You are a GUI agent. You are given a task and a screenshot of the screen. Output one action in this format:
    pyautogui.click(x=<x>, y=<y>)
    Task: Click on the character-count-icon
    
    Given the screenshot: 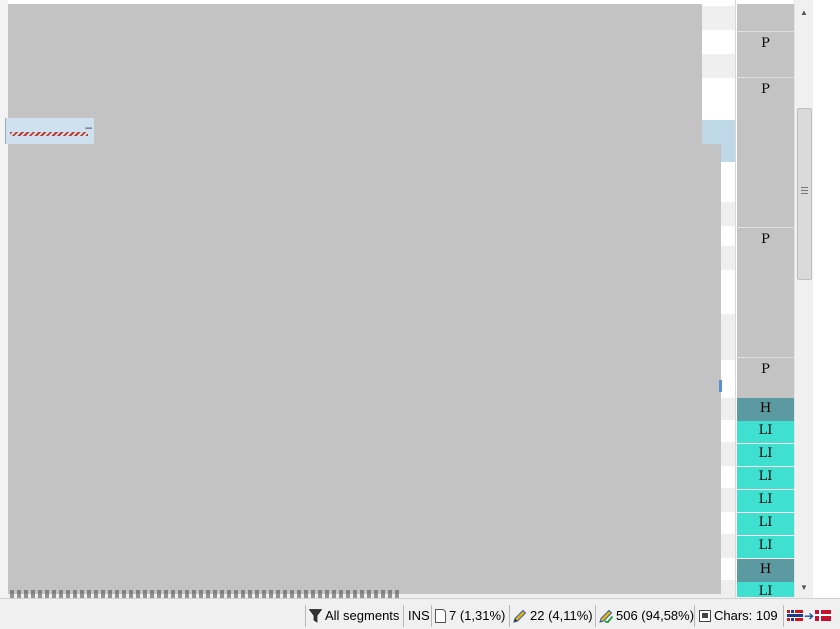 What is the action you would take?
    pyautogui.click(x=705, y=616)
    